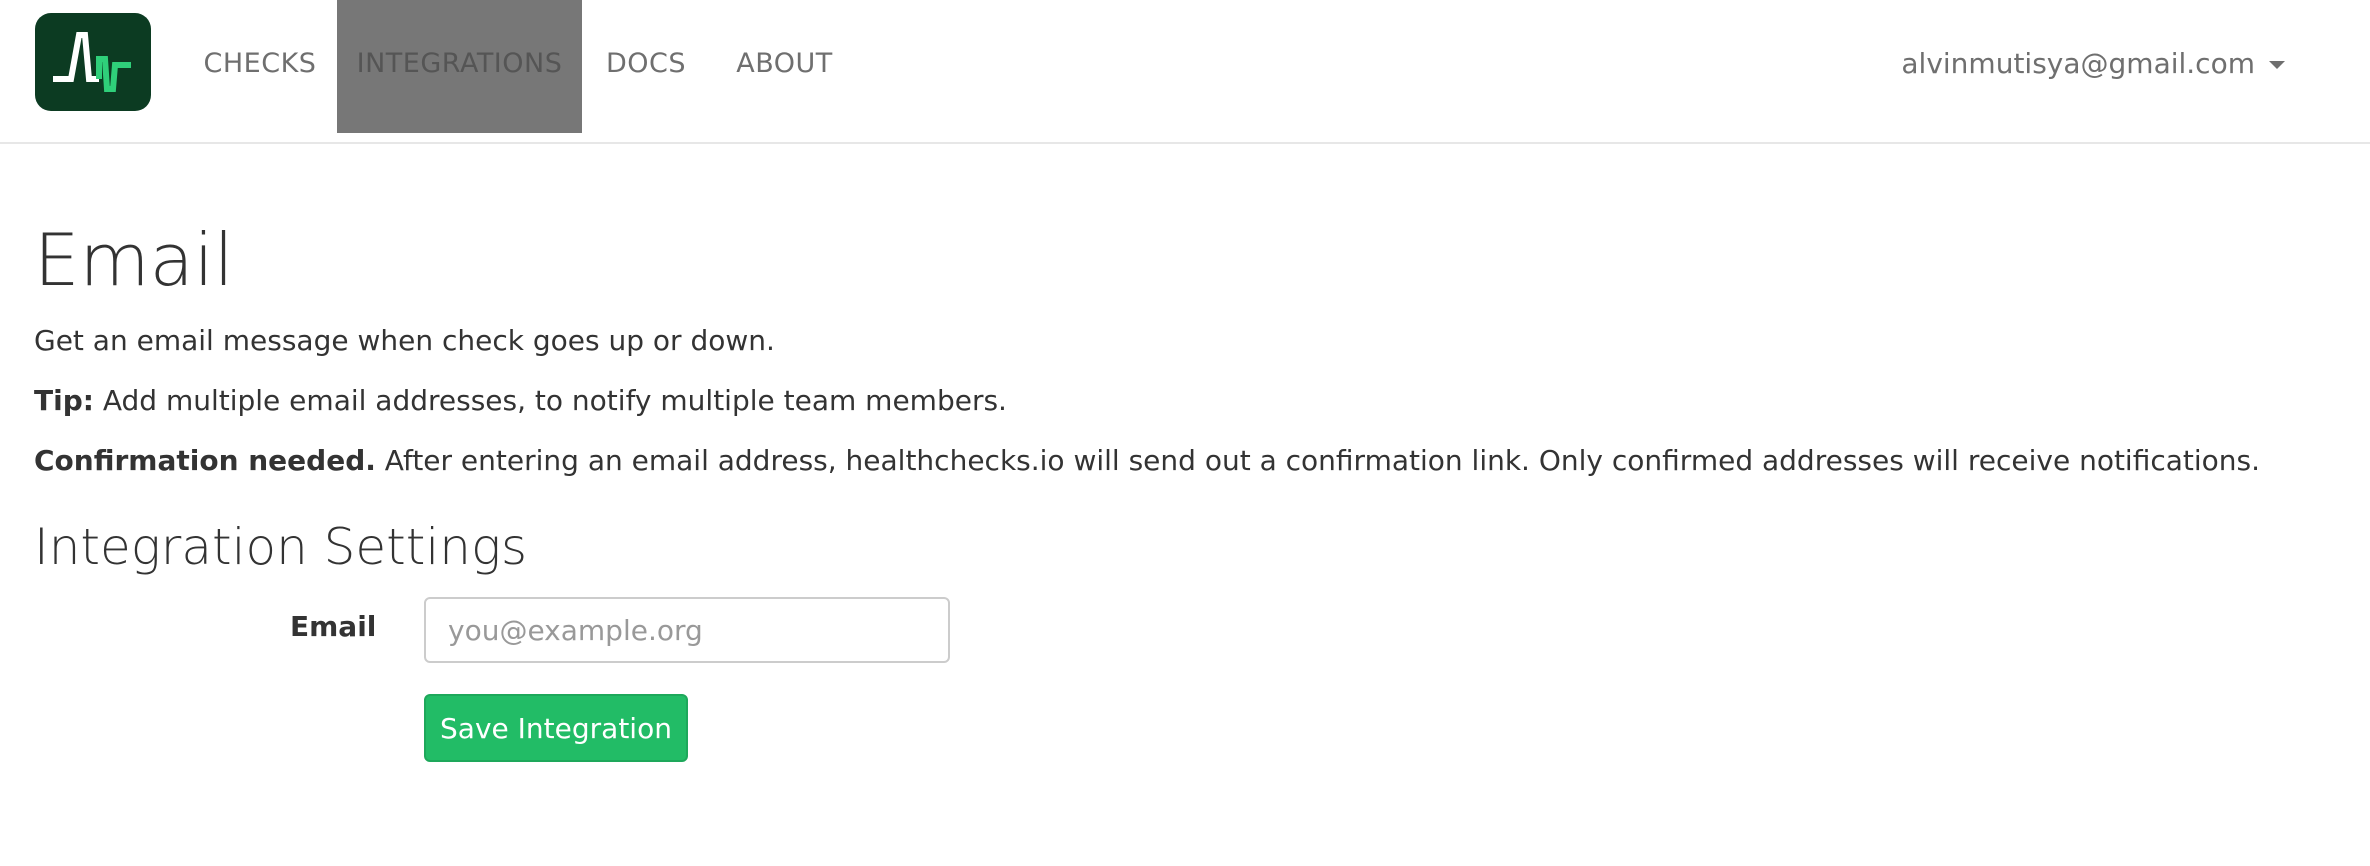 The height and width of the screenshot is (866, 2370). I want to click on page-title: Email, so click(134, 260).